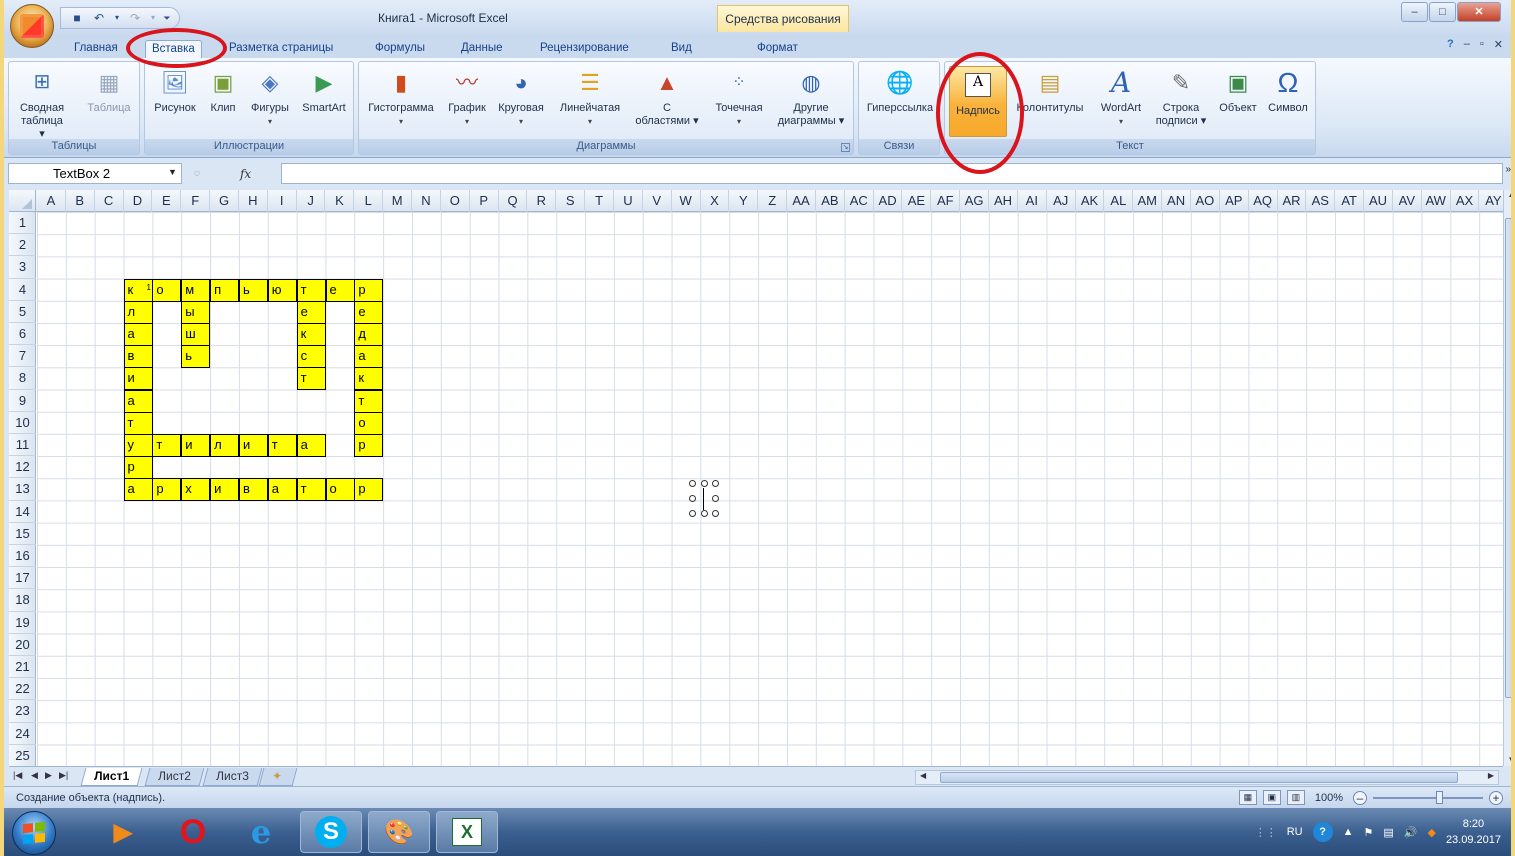 The width and height of the screenshot is (1515, 856). Describe the element at coordinates (1507, 759) in the screenshot. I see `scroll-down-icon: ▼` at that location.